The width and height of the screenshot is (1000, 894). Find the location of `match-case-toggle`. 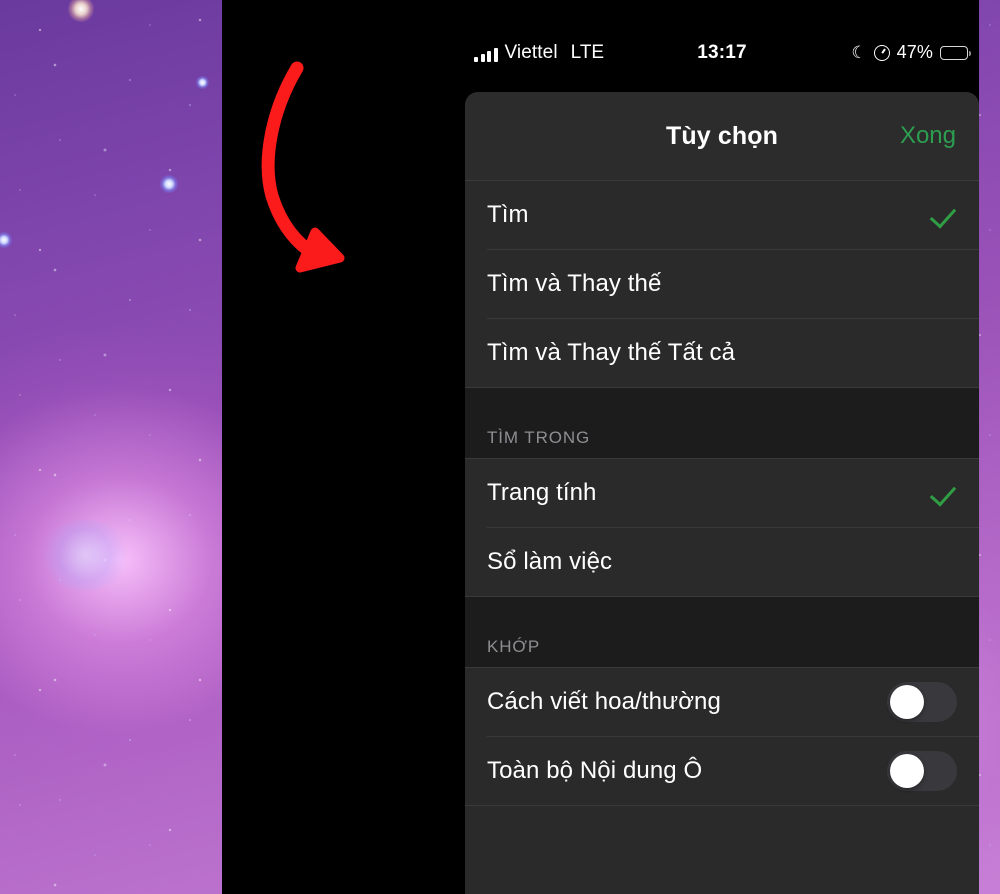

match-case-toggle is located at coordinates (922, 702).